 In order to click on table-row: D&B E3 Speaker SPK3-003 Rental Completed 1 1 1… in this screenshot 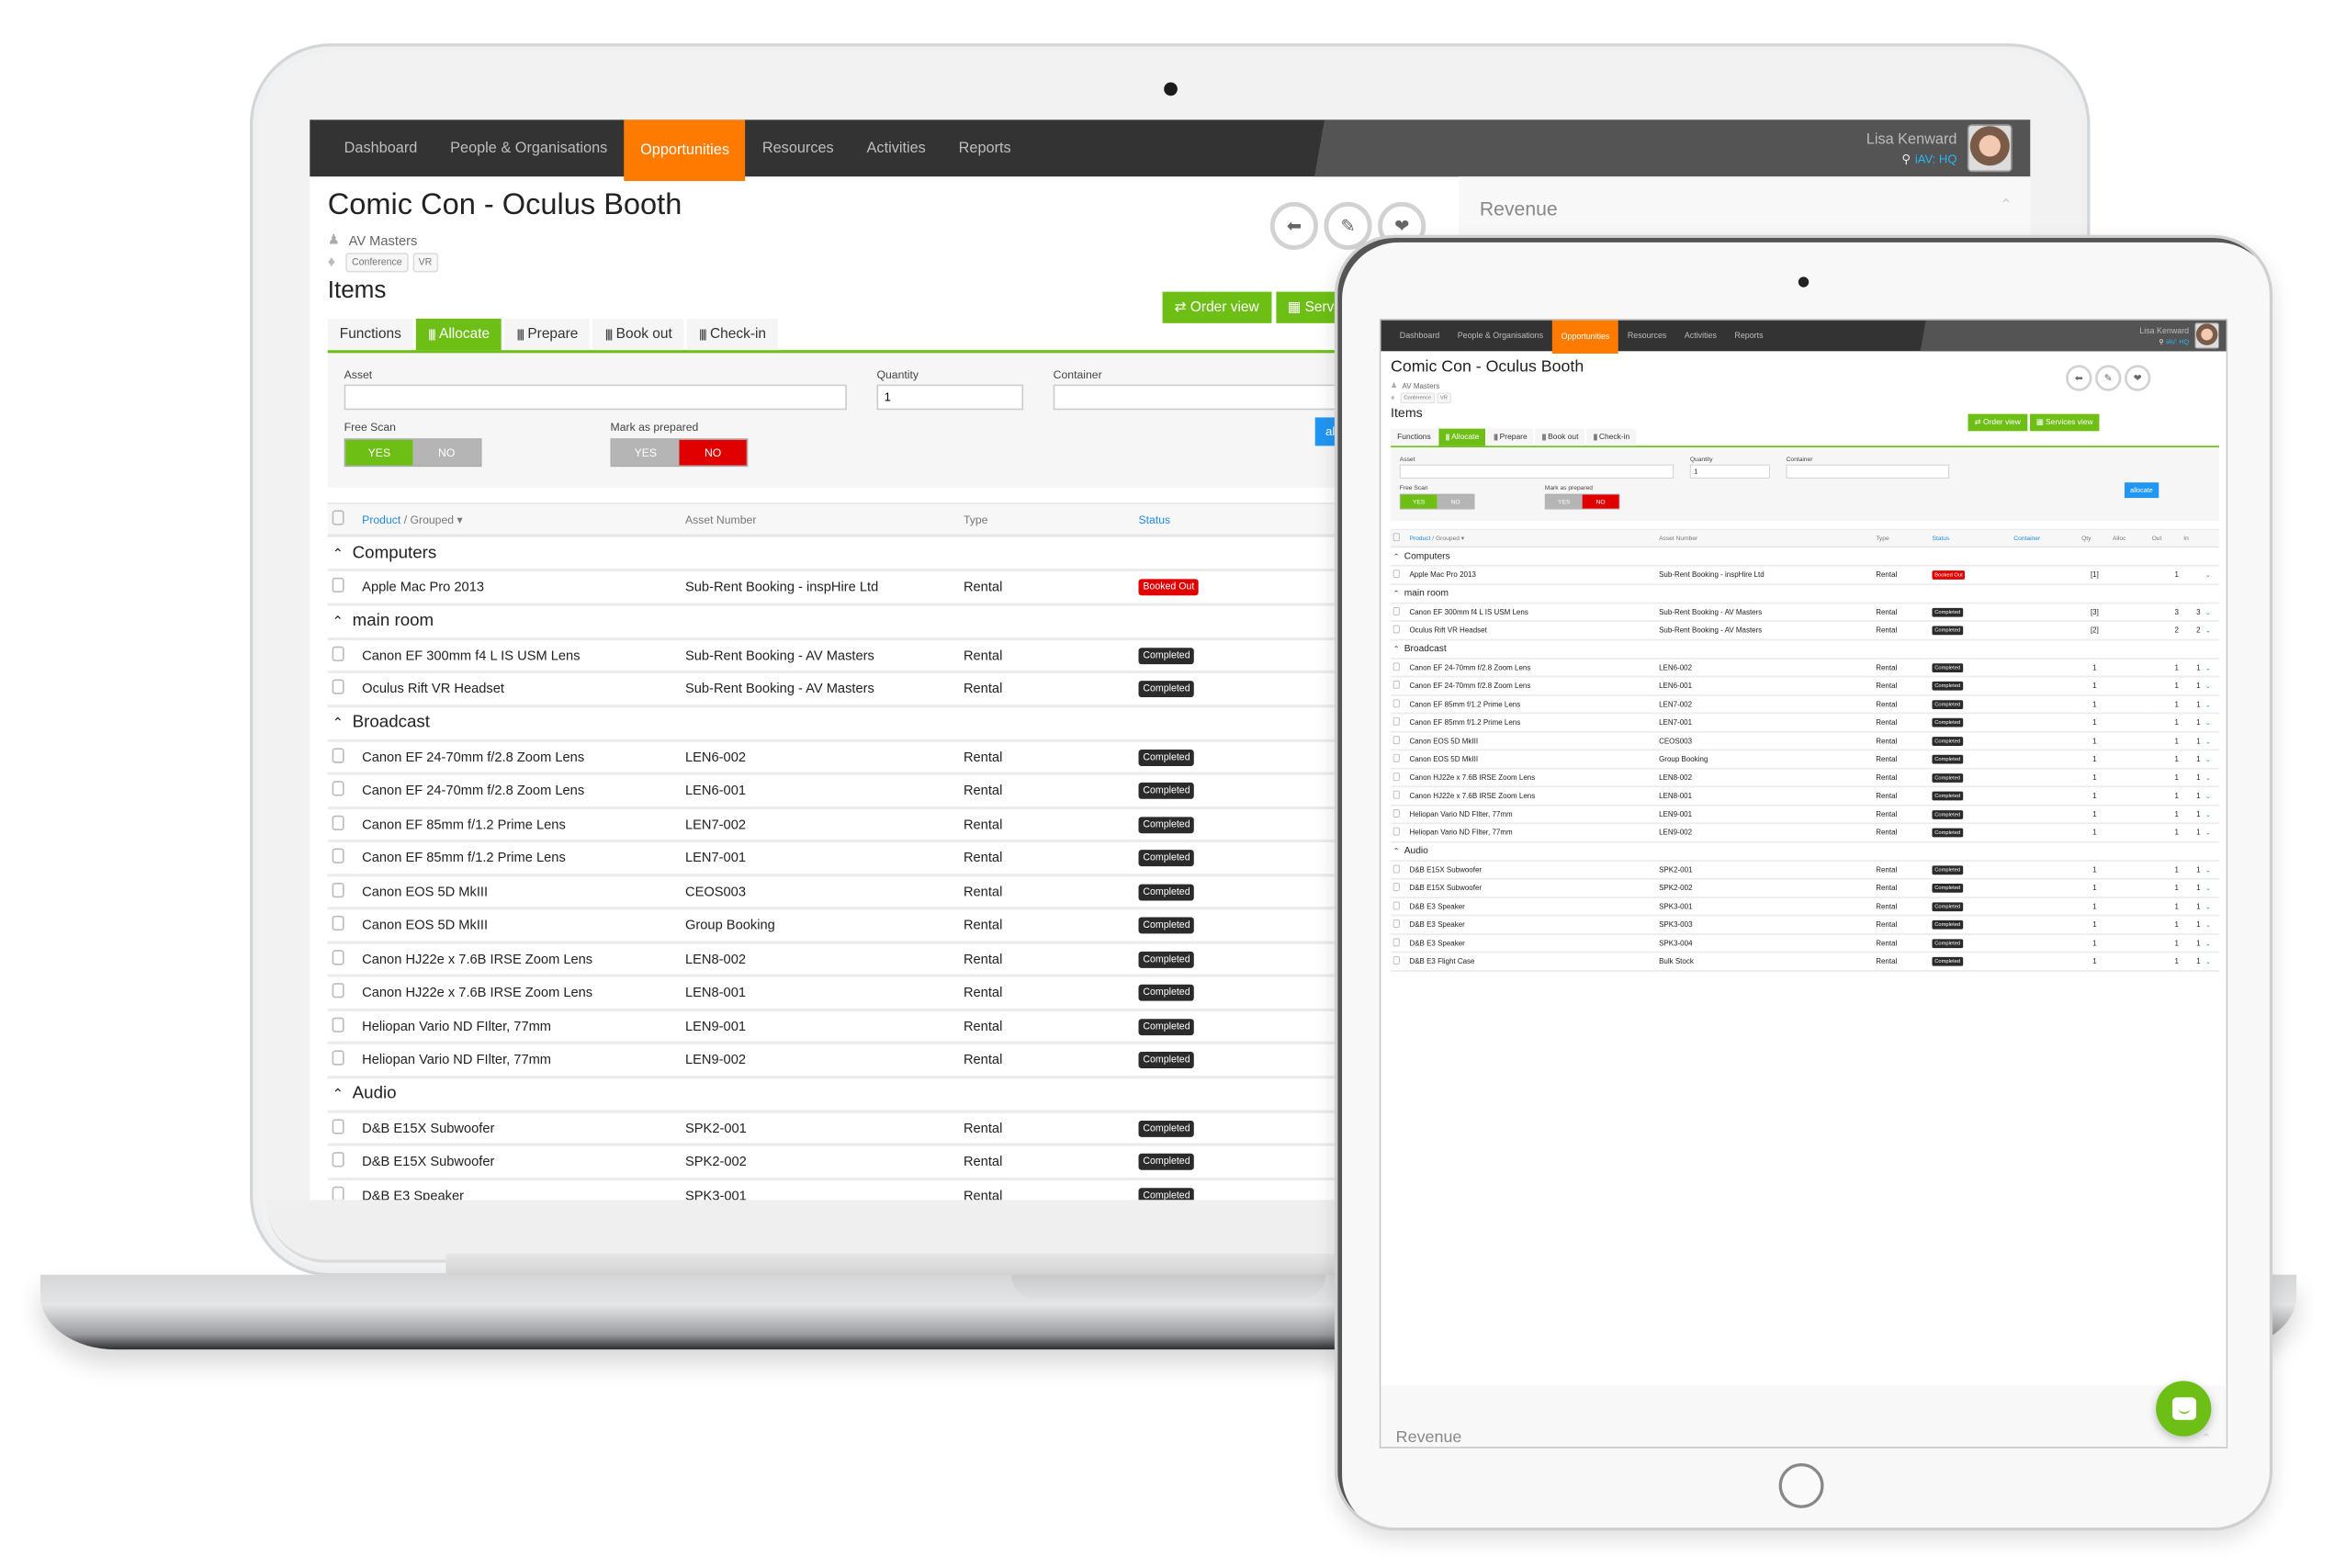, I will do `click(1805, 925)`.